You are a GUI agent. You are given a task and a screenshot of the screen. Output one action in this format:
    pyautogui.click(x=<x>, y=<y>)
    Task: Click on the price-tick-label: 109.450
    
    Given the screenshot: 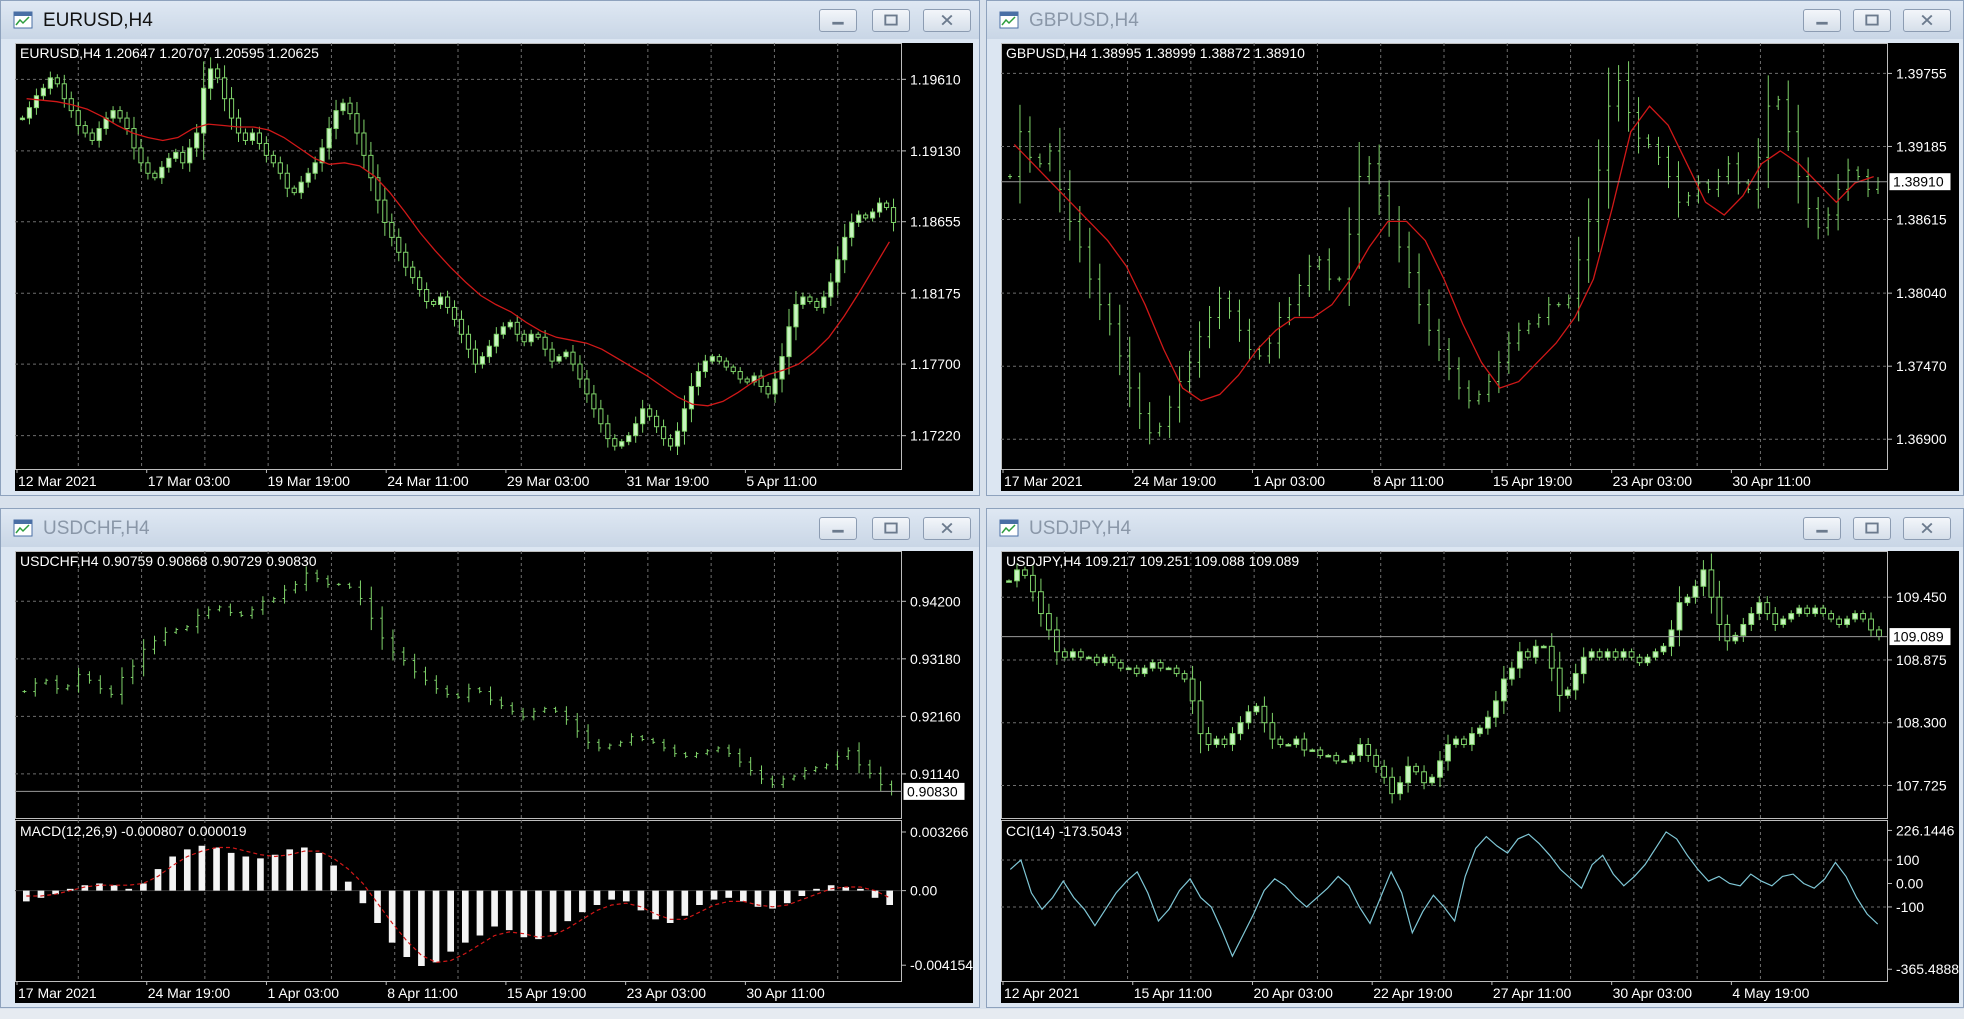 What is the action you would take?
    pyautogui.click(x=1921, y=597)
    